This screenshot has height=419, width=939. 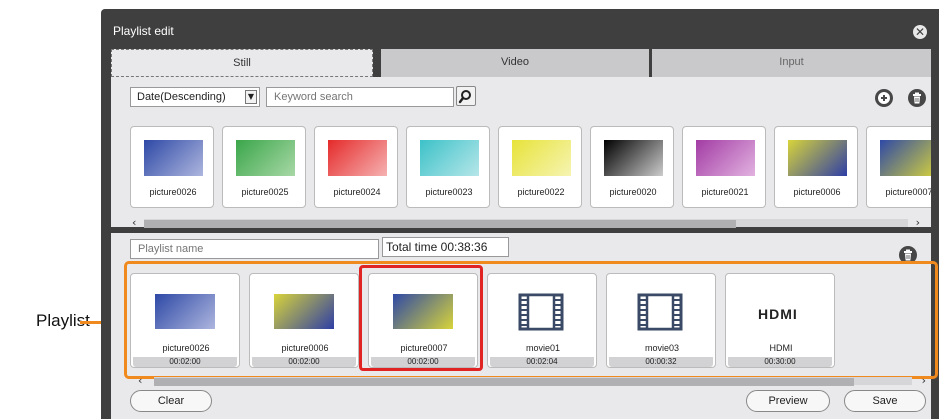 I want to click on library-item: picture0007, so click(x=898, y=167).